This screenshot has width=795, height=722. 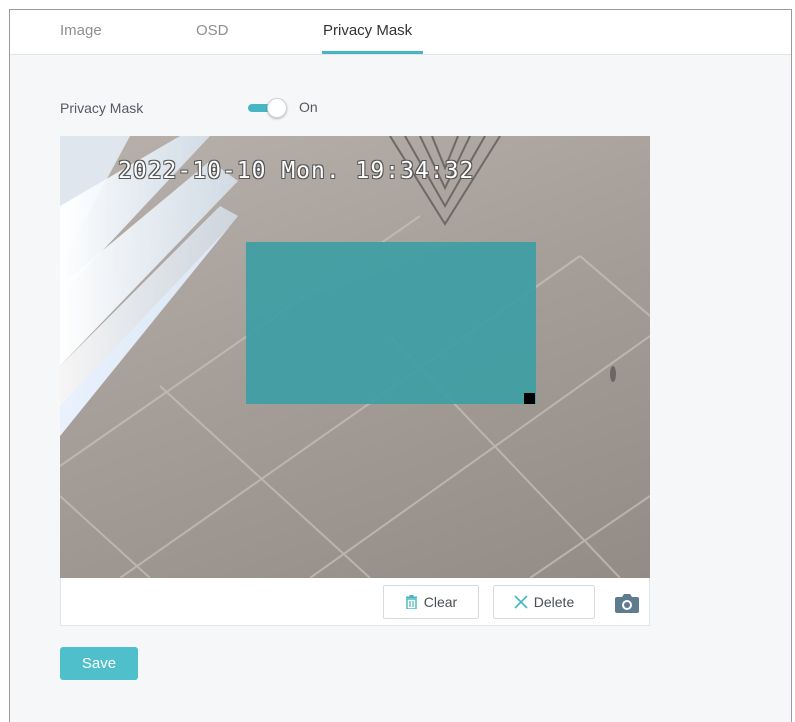 What do you see at coordinates (411, 602) in the screenshot?
I see `trash-icon` at bounding box center [411, 602].